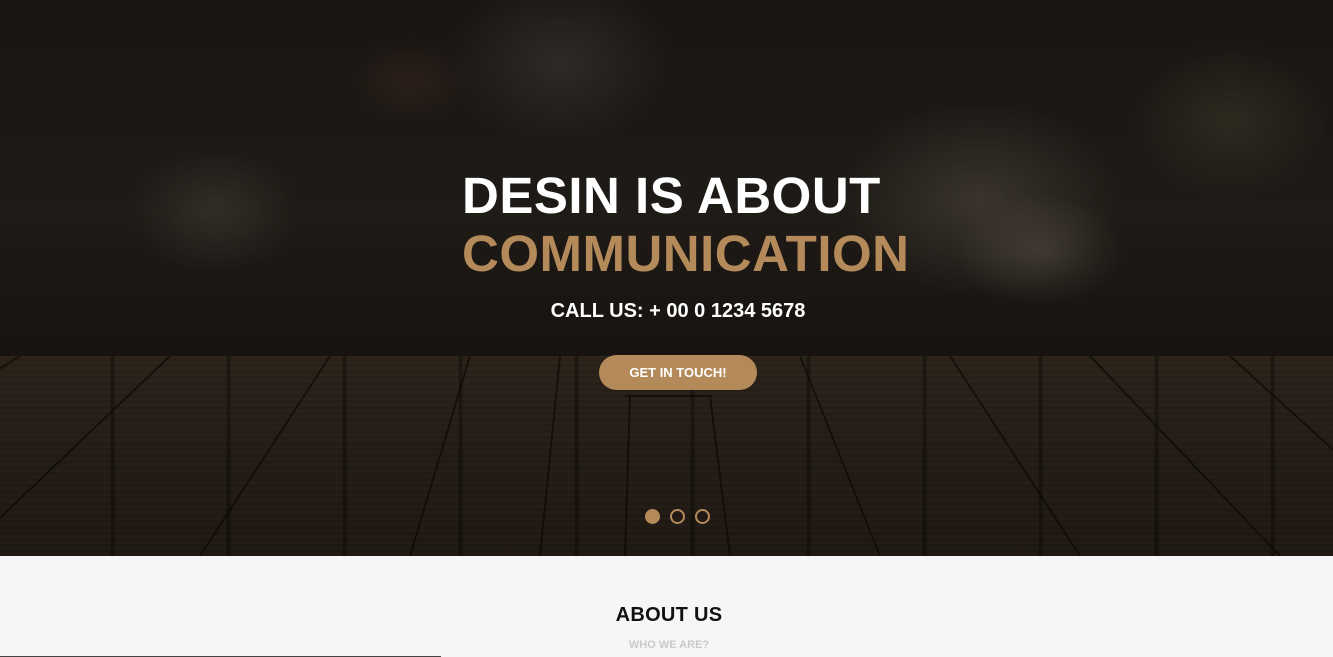 The image size is (1333, 657). I want to click on about-subtitle: WHO WE ARE?, so click(669, 645).